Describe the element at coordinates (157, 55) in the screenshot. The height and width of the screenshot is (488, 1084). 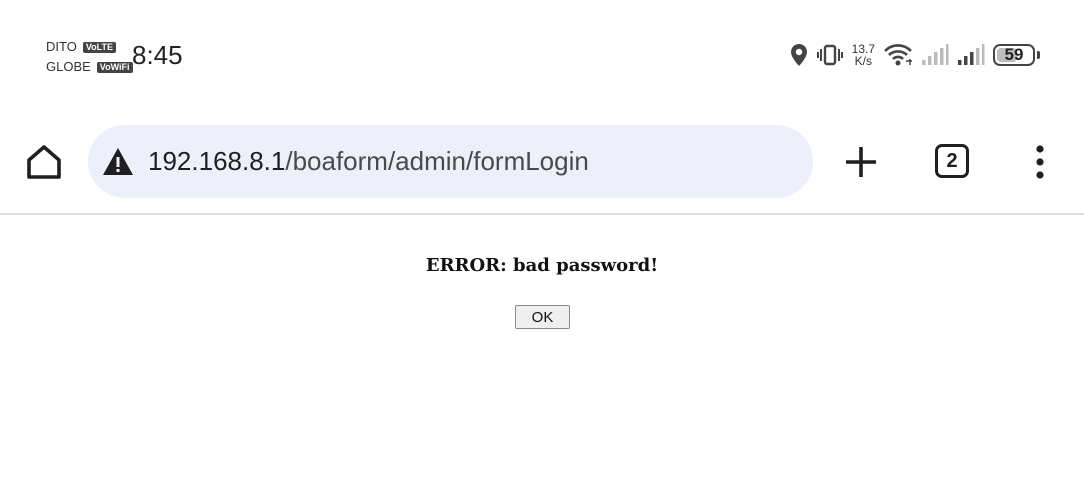
I see `clock: 8:45` at that location.